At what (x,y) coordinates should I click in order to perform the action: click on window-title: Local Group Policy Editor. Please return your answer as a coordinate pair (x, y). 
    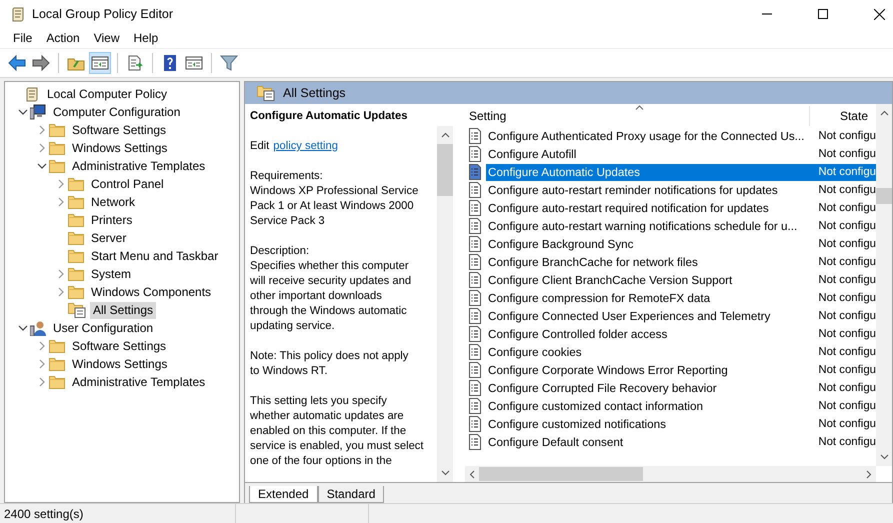
    Looking at the image, I should click on (103, 14).